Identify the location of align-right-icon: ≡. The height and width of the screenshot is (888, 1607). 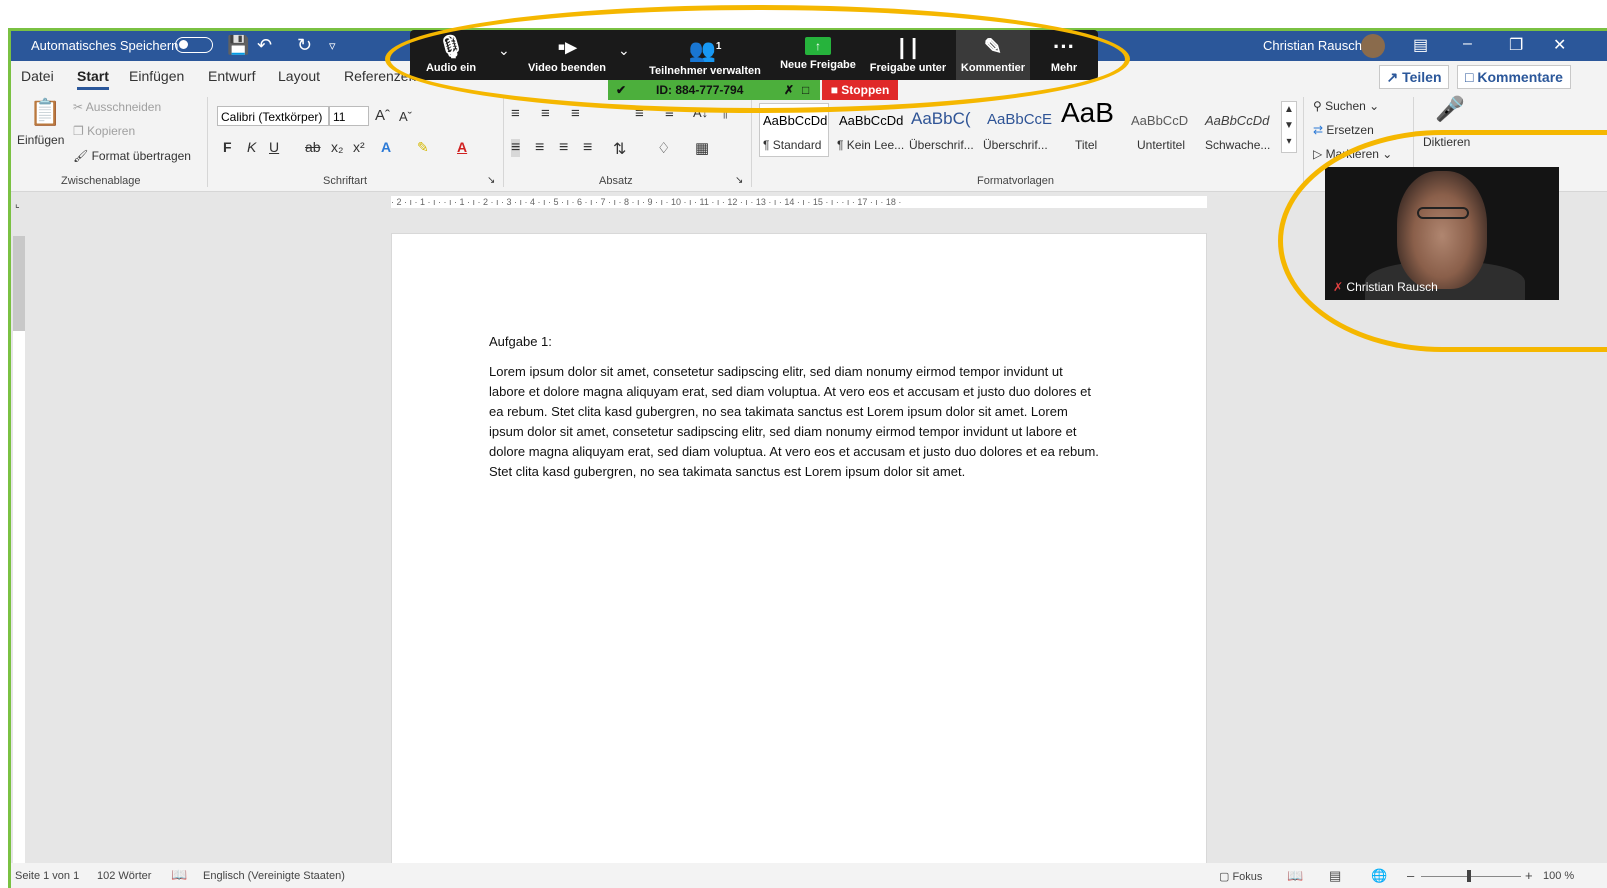
(563, 148).